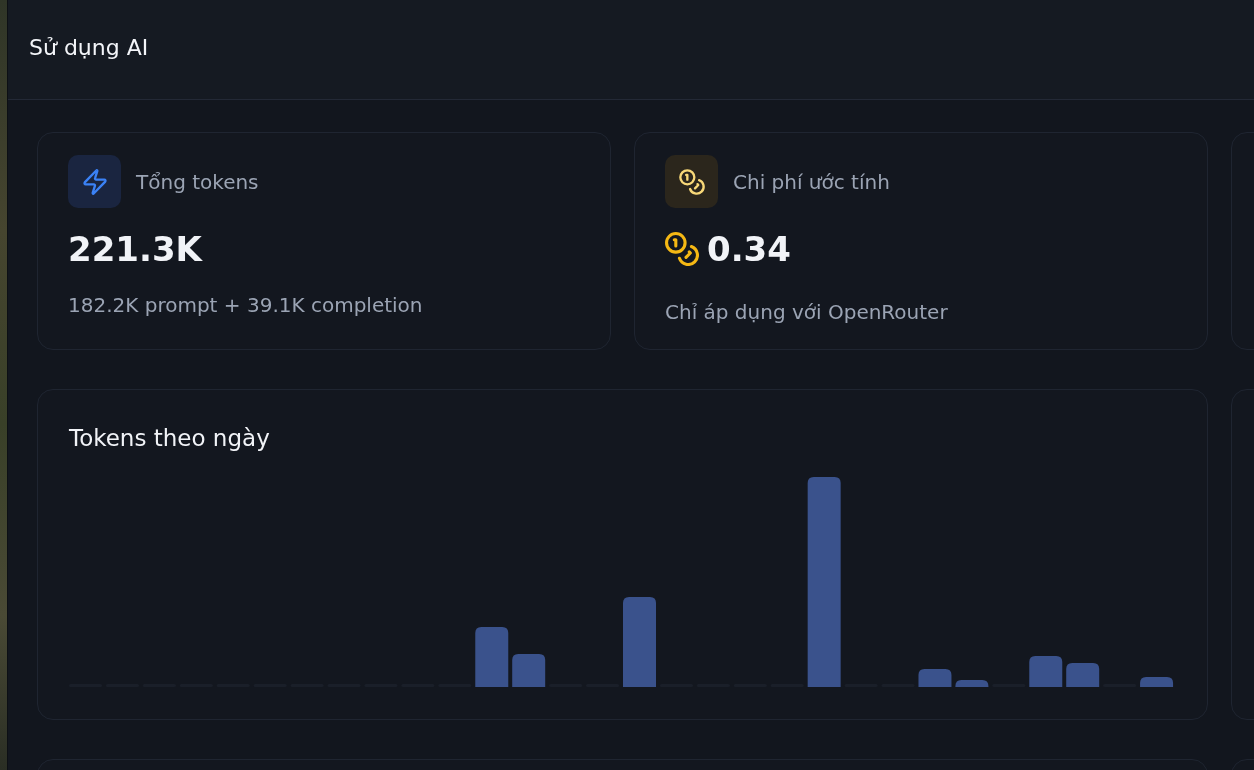 This screenshot has height=770, width=1254. Describe the element at coordinates (197, 181) in the screenshot. I see `stat-label: Tổng tokens` at that location.